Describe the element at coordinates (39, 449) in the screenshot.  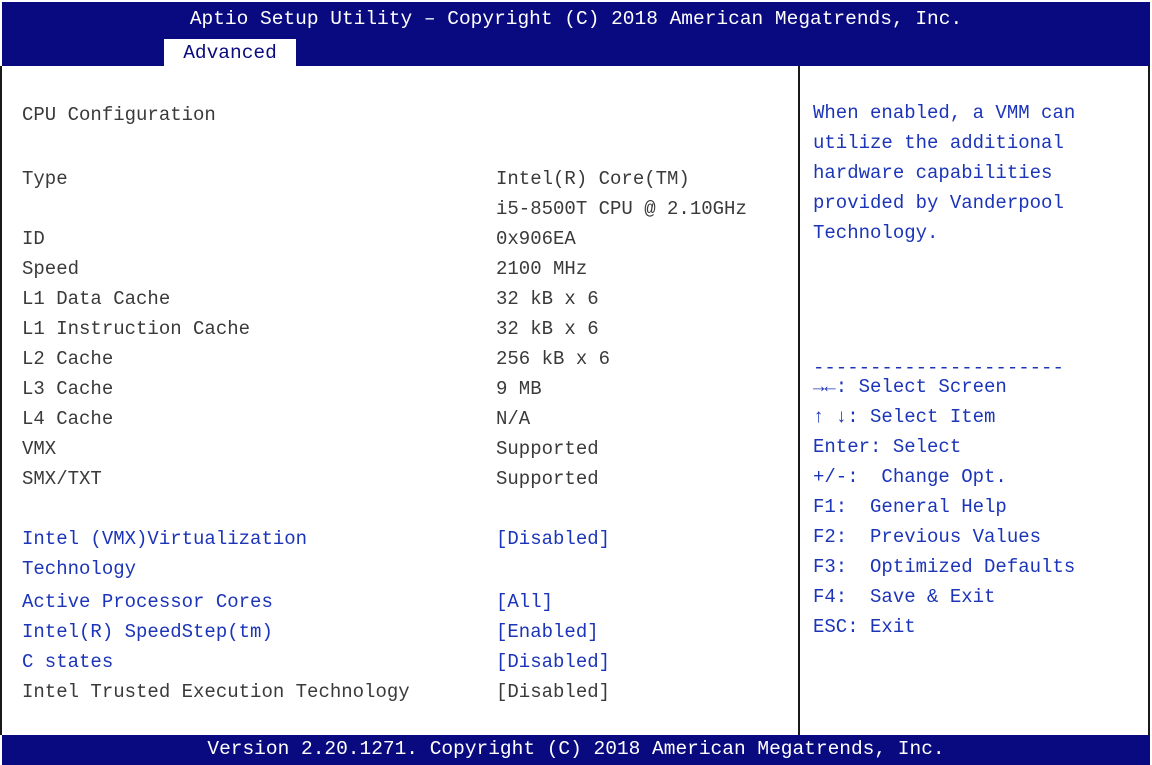
I see `info-label-vmx: VMX` at that location.